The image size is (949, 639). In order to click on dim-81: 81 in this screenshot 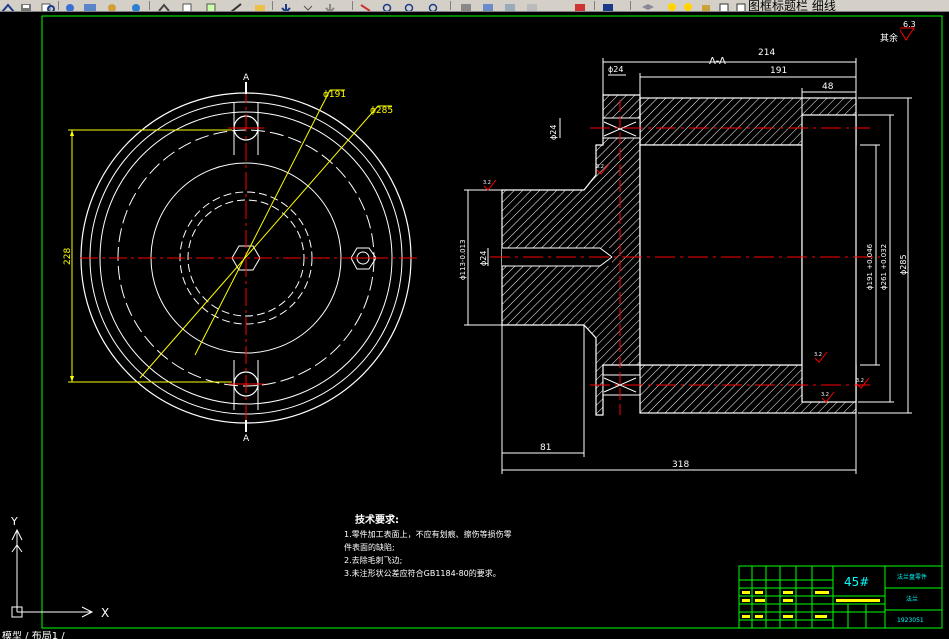, I will do `click(545, 448)`.